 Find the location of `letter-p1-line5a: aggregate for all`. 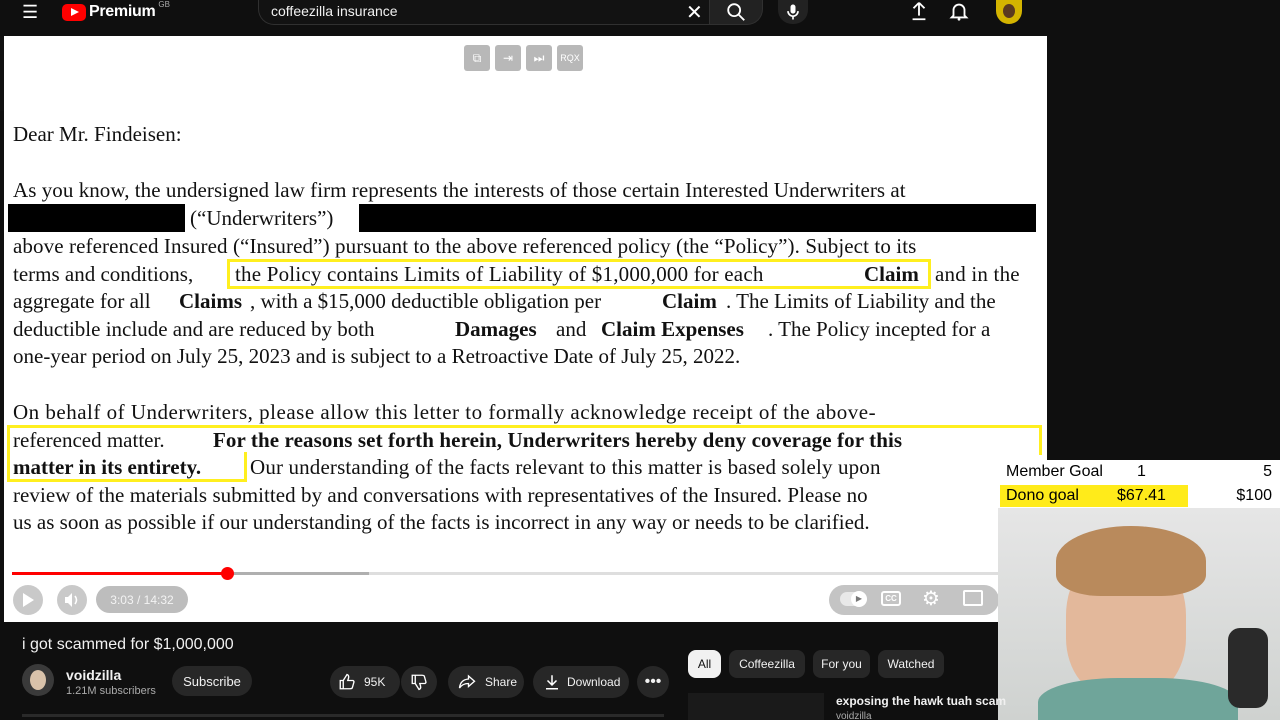

letter-p1-line5a: aggregate for all is located at coordinates (82, 301).